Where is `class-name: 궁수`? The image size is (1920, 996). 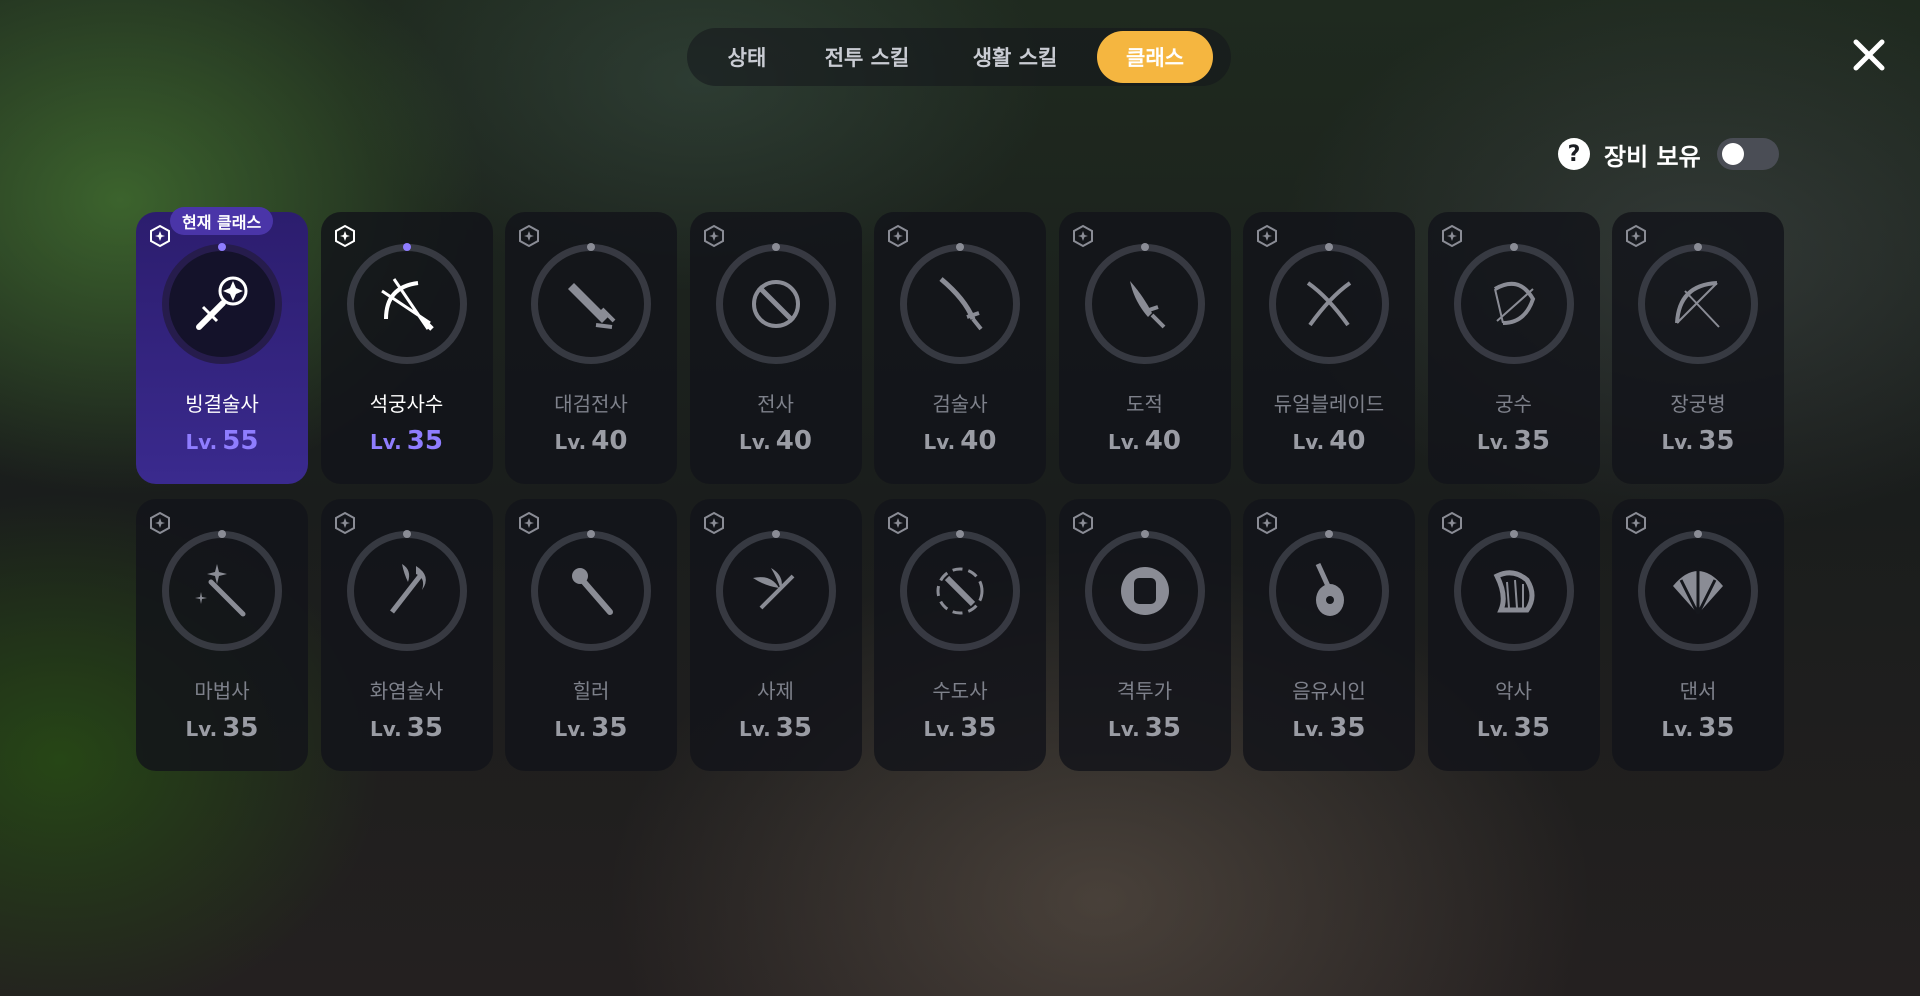
class-name: 궁수 is located at coordinates (1513, 404).